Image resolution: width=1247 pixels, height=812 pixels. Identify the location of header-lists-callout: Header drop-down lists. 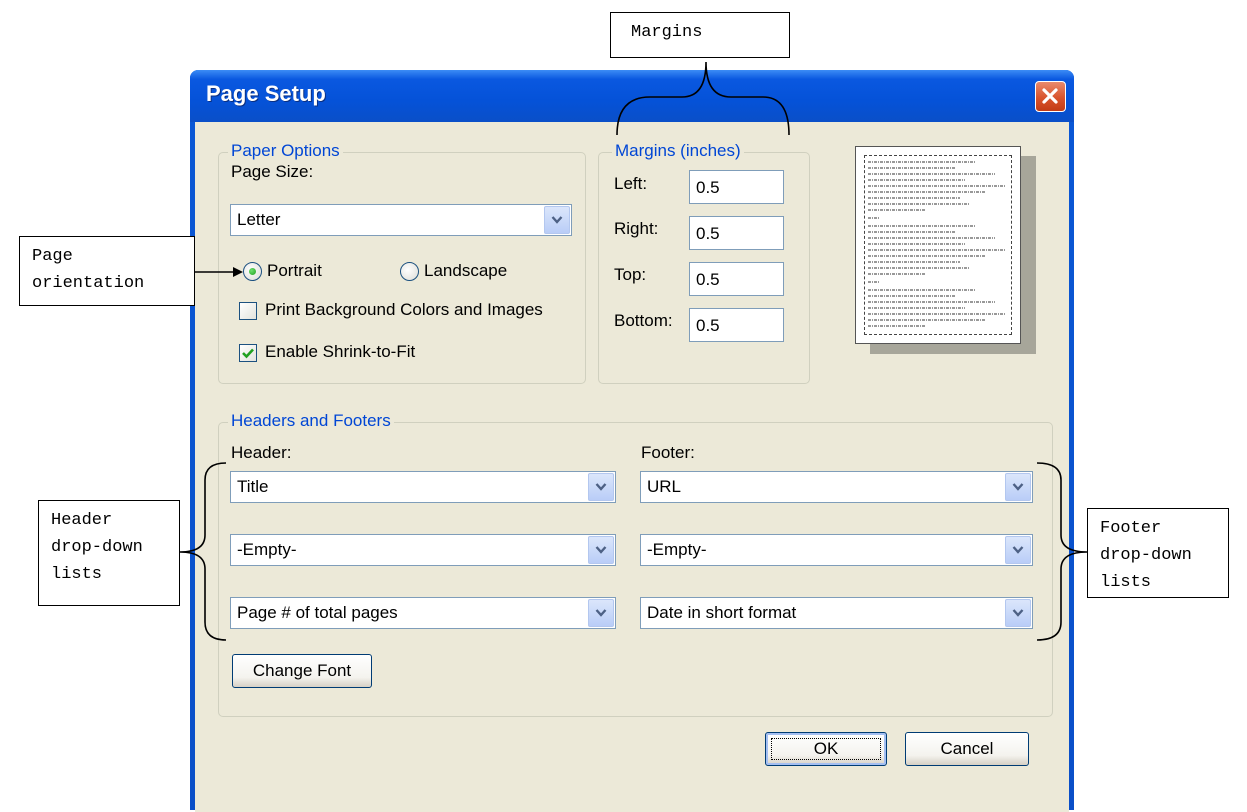
(109, 553).